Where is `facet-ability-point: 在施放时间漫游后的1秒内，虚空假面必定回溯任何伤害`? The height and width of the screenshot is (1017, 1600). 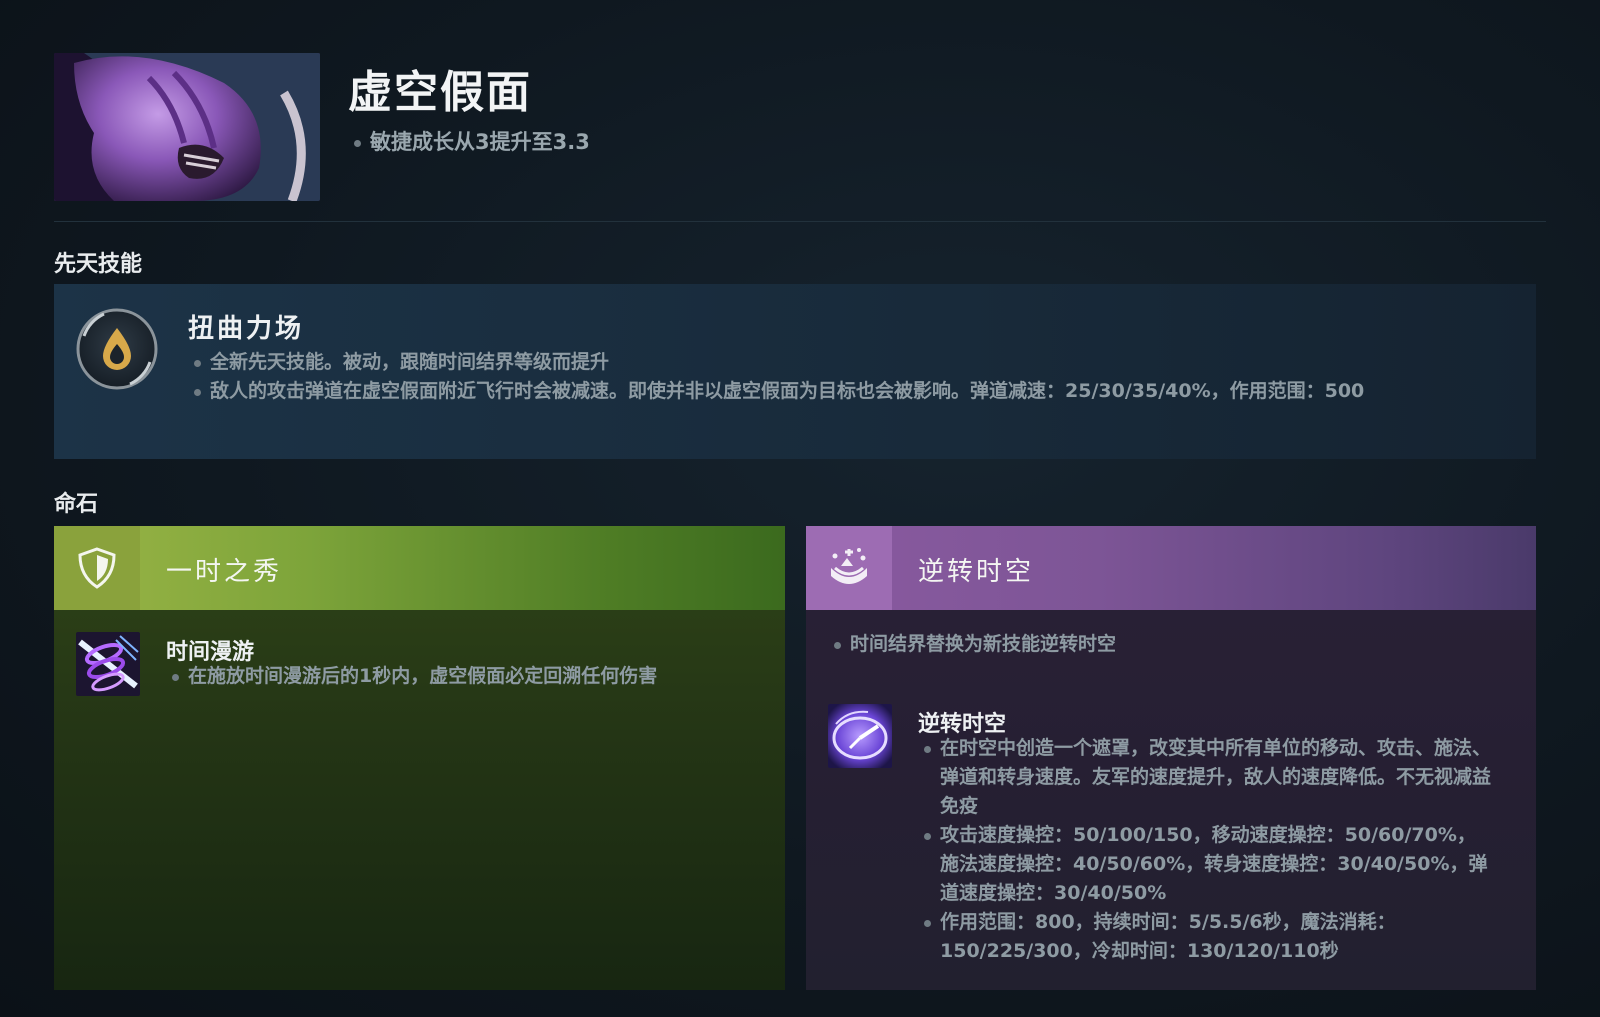 facet-ability-point: 在施放时间漫游后的1秒内，虚空假面必定回溯任何伤害 is located at coordinates (450, 676).